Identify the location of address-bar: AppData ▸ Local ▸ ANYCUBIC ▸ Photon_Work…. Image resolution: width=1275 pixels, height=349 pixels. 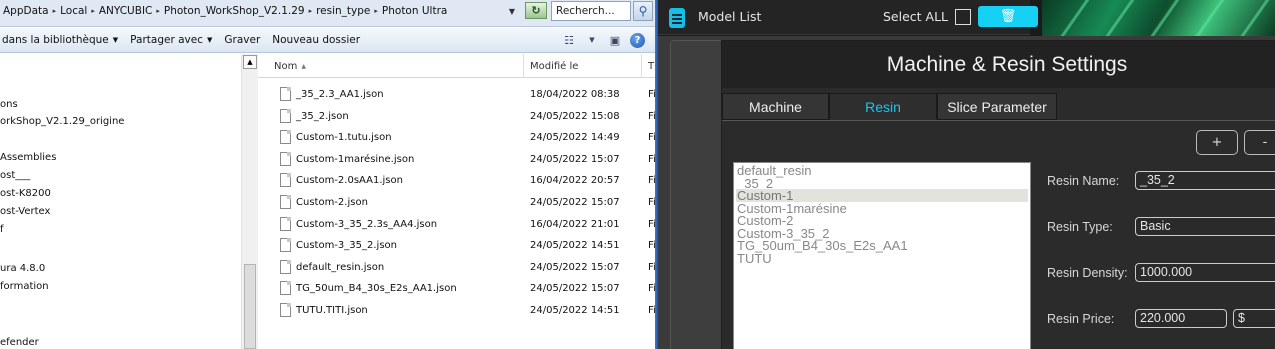
(327, 13).